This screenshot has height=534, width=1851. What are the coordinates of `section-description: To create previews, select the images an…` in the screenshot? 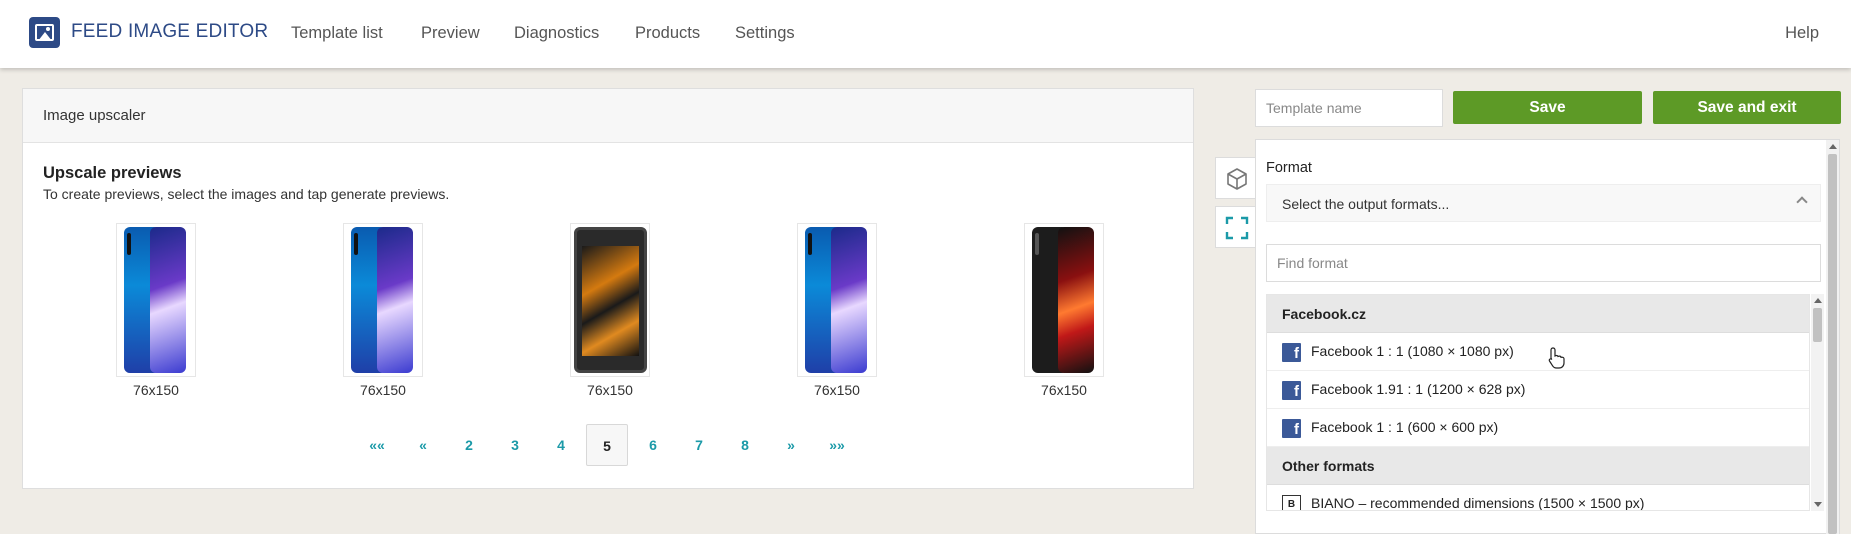 It's located at (246, 194).